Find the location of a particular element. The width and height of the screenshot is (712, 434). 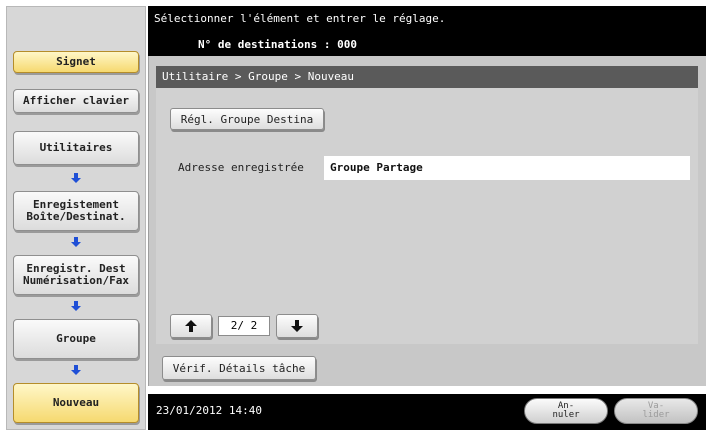

registered-address-value: Groupe Partage is located at coordinates (507, 168).